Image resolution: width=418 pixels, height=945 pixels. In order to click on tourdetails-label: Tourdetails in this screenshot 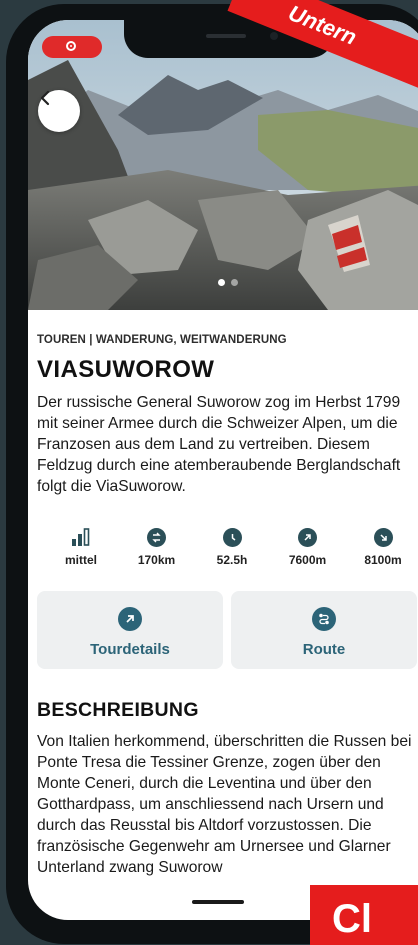, I will do `click(130, 649)`.